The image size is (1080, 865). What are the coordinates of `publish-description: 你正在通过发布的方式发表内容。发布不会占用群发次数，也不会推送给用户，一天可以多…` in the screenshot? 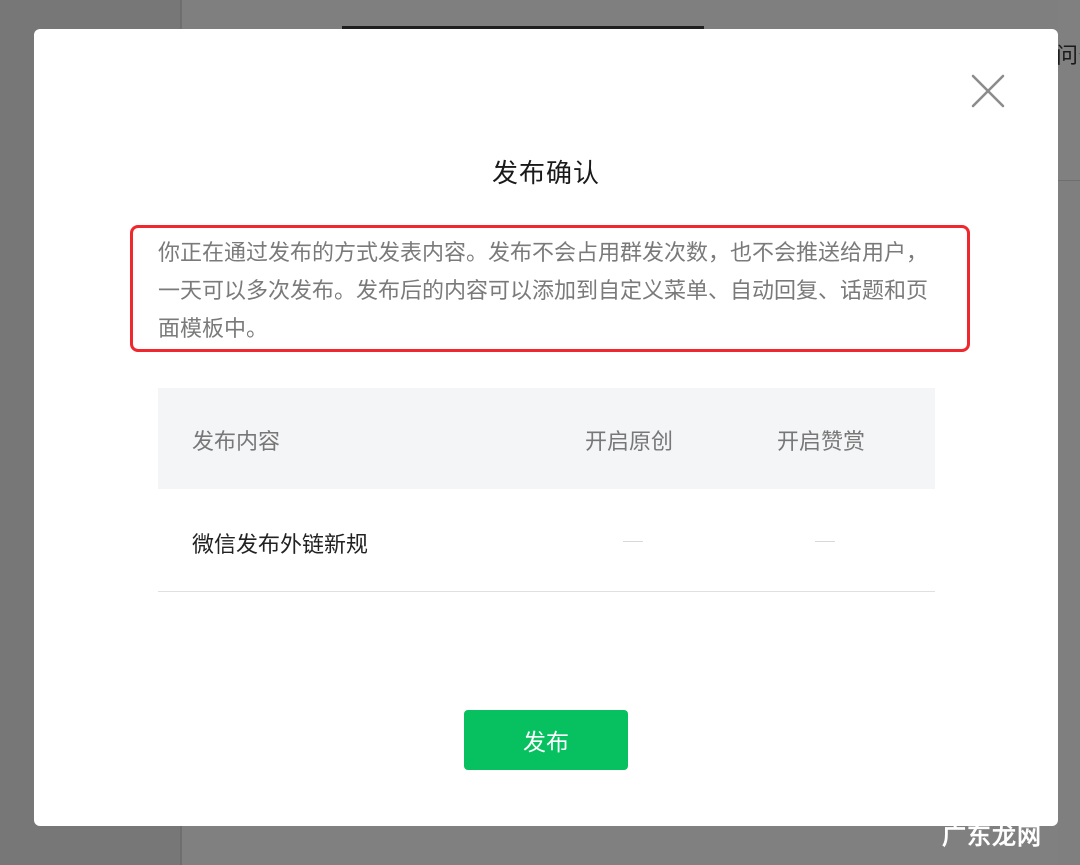 It's located at (543, 291).